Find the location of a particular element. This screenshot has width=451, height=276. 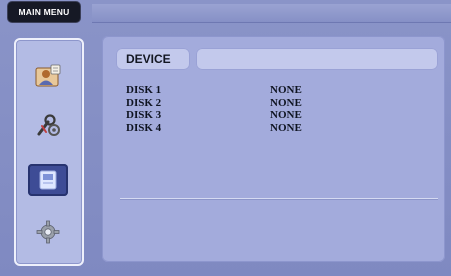

top-title-strip is located at coordinates (271, 13).